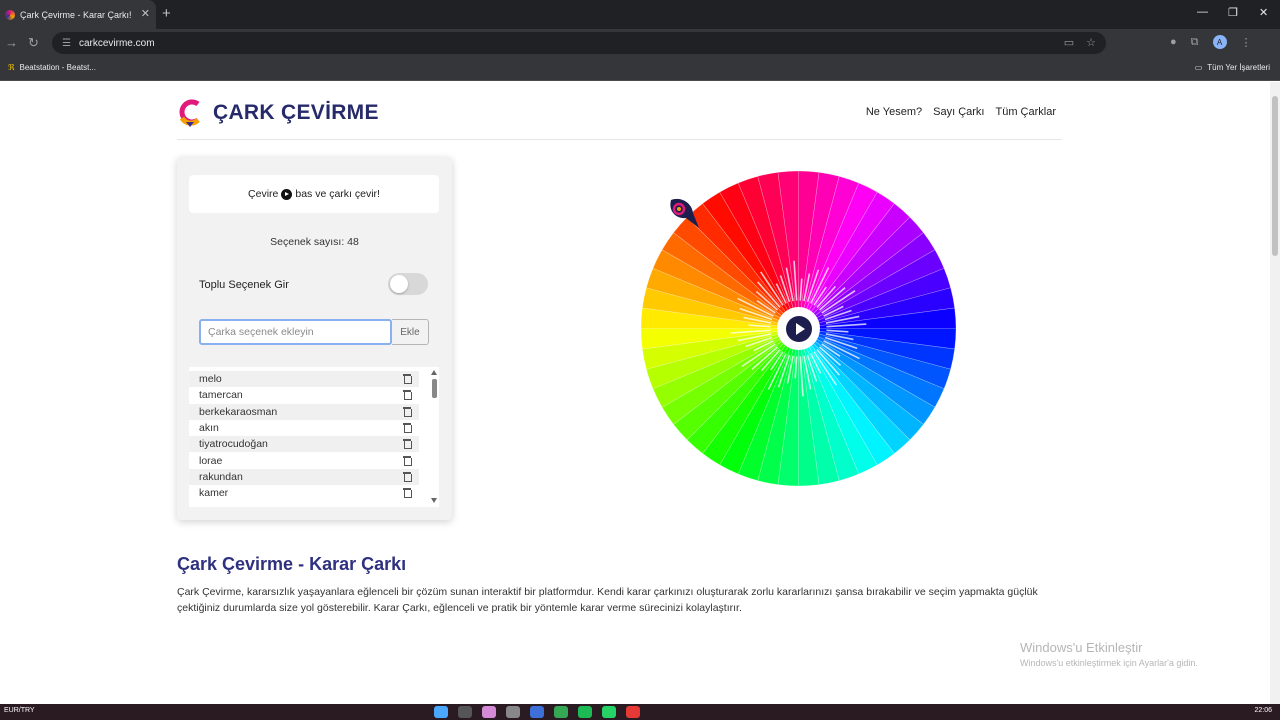  What do you see at coordinates (296, 112) in the screenshot?
I see `logo-text: ÇARK ÇEVİRME` at bounding box center [296, 112].